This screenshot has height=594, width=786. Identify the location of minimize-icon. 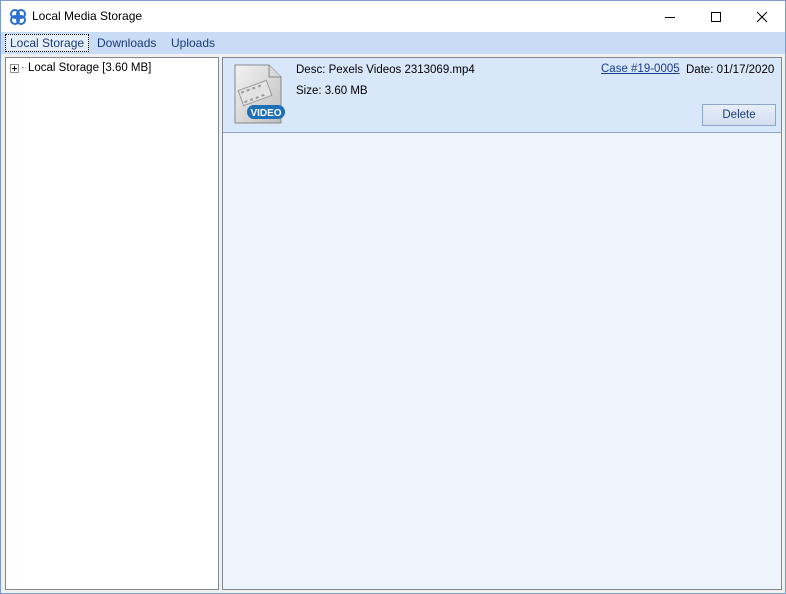
(670, 17).